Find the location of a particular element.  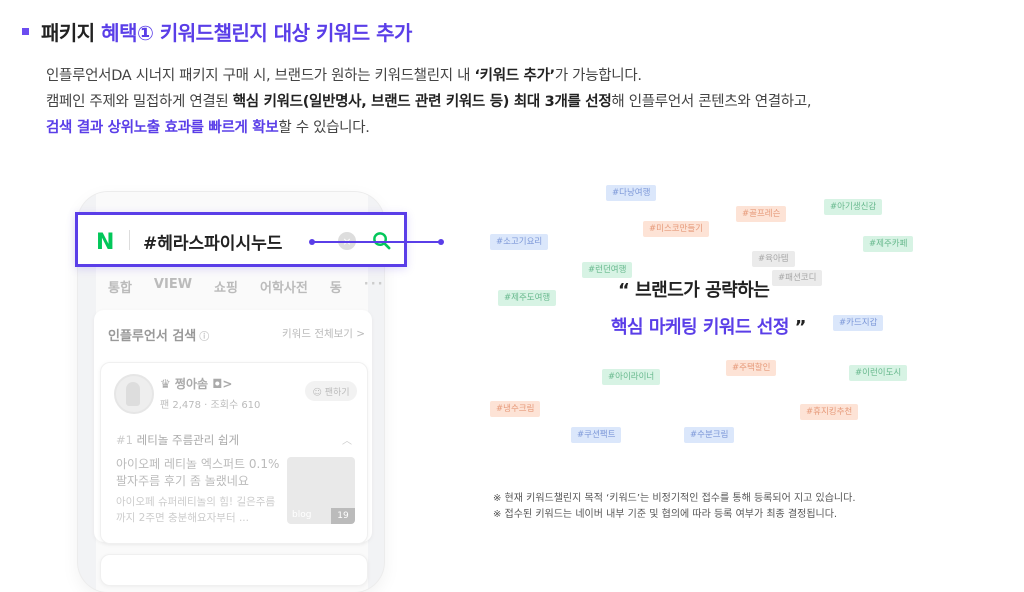

keyword-tag: #아이라이너 is located at coordinates (631, 377).